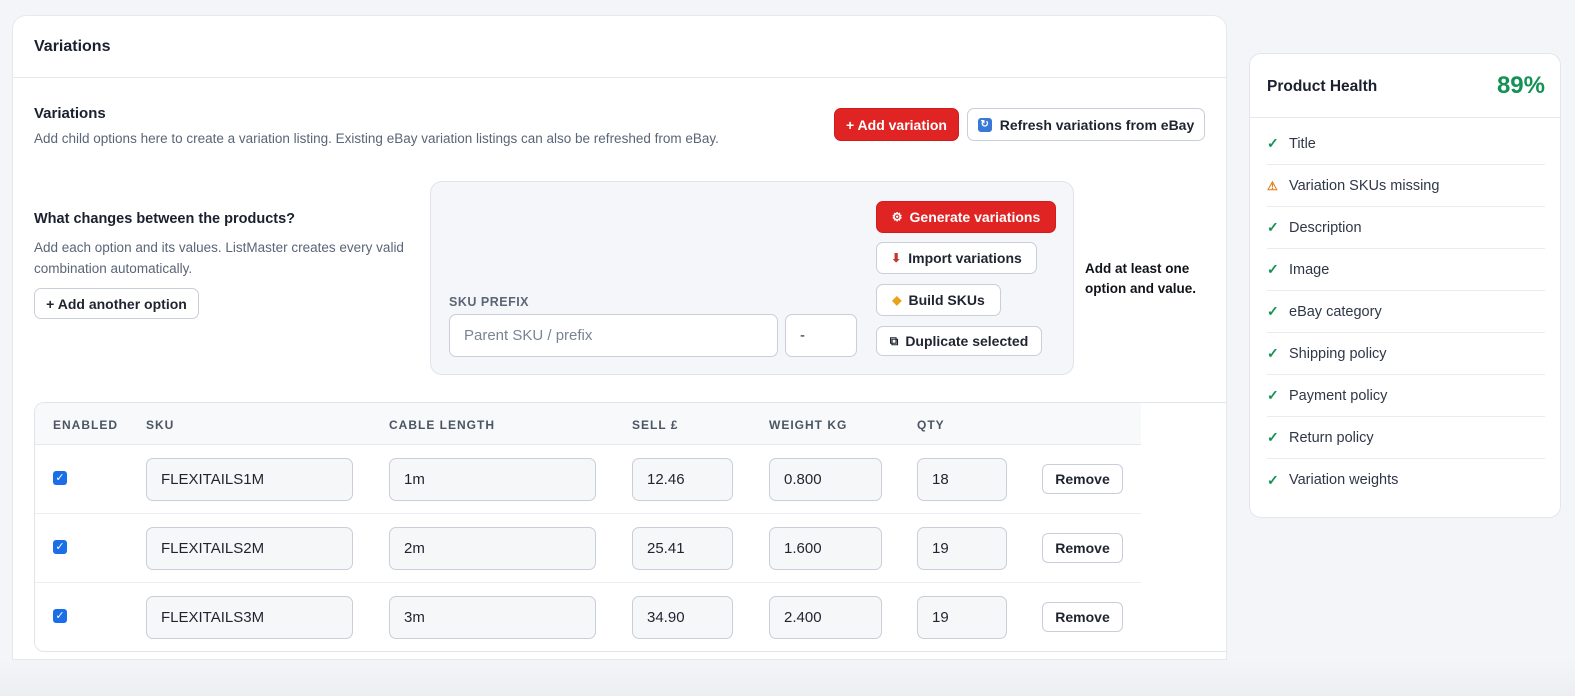 The height and width of the screenshot is (696, 1575). I want to click on duplicate-label: Duplicate selected, so click(967, 341).